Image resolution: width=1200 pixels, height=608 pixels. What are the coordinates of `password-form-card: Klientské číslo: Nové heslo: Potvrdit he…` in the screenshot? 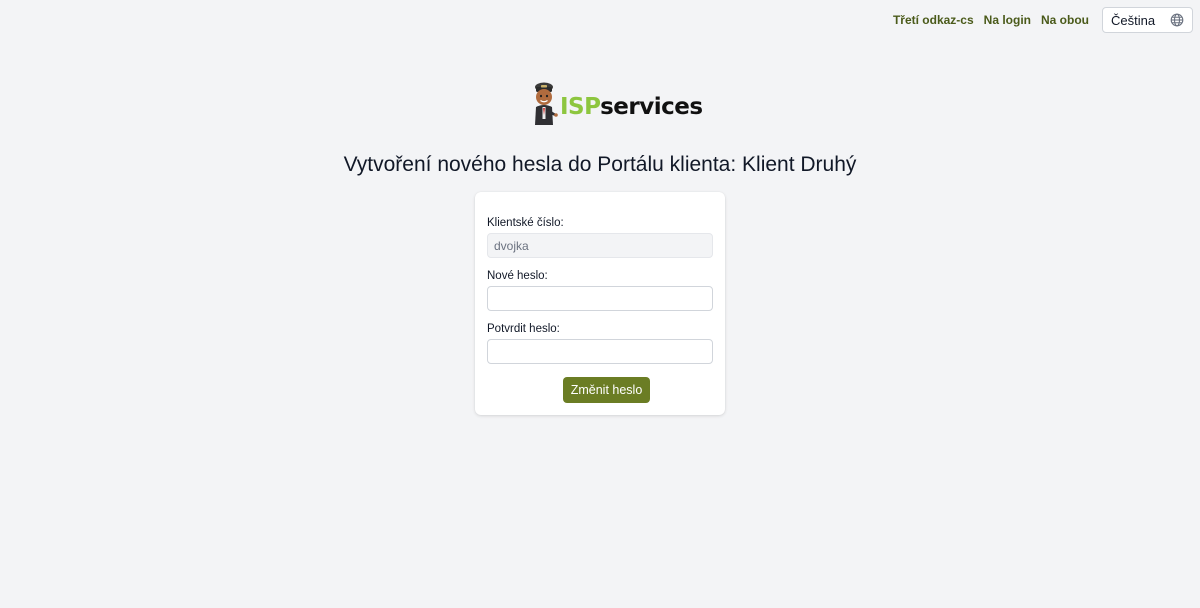 It's located at (600, 303).